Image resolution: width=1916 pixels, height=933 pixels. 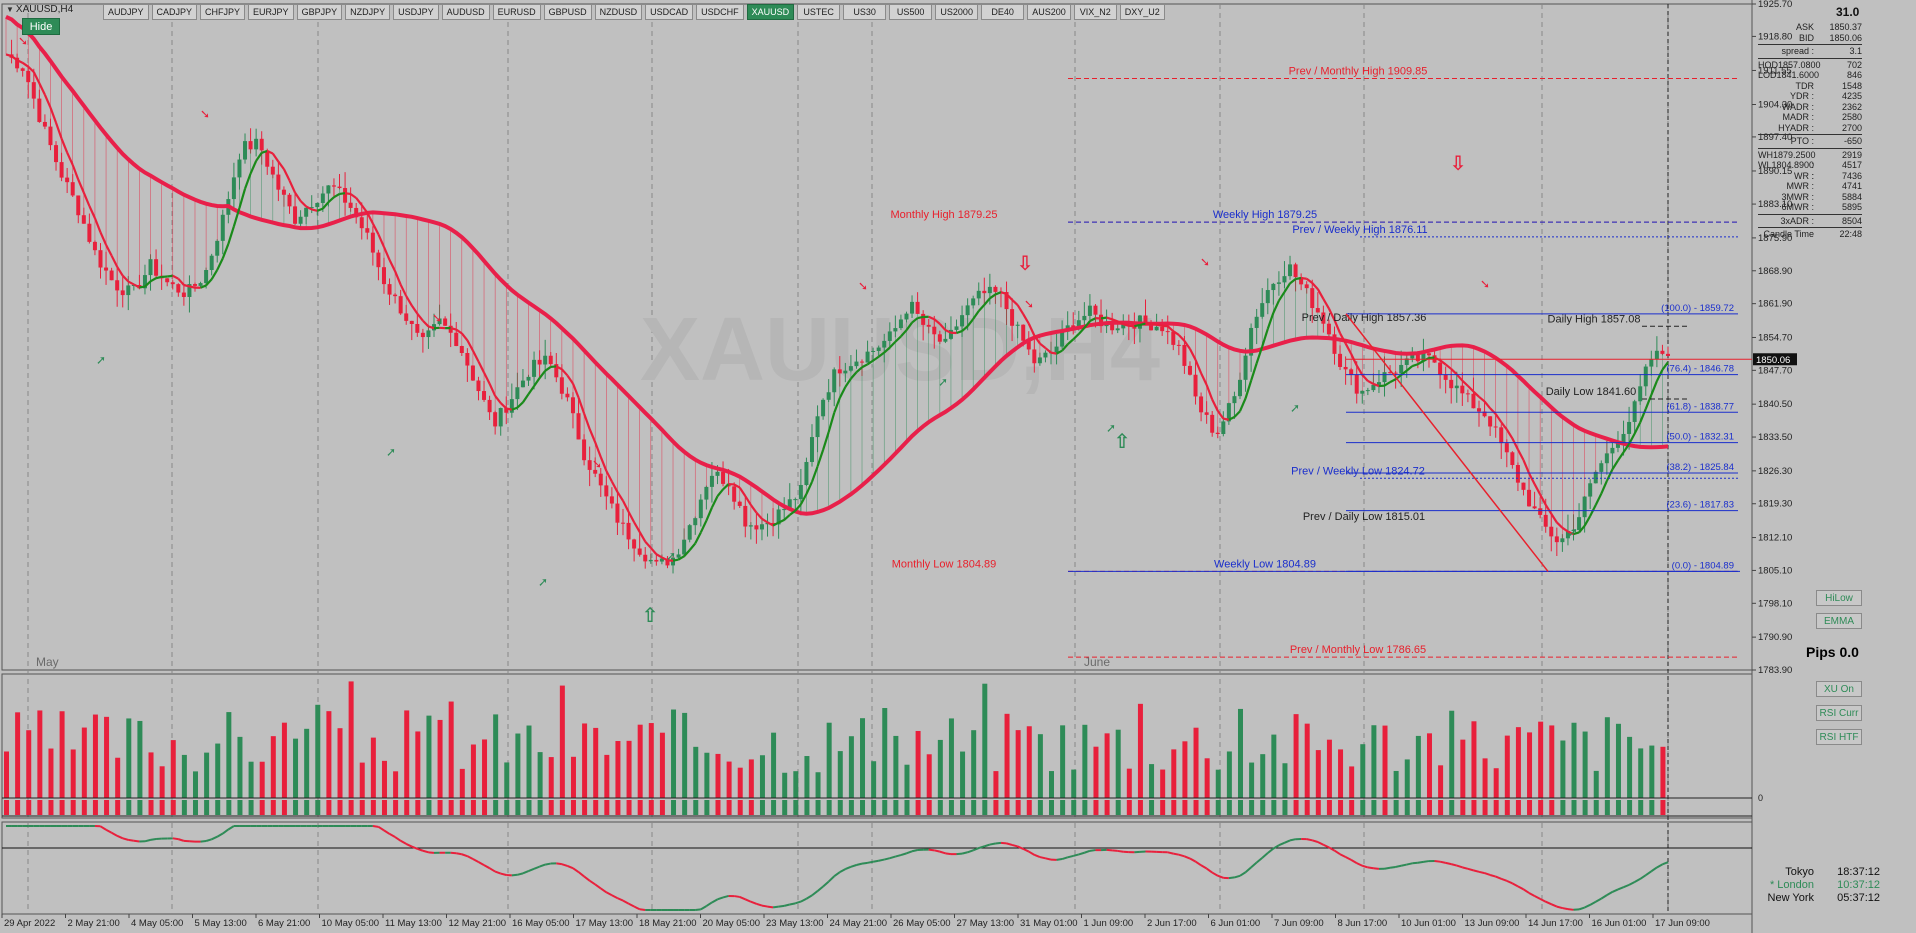 What do you see at coordinates (669, 12) in the screenshot?
I see `symbol-button-usdcad: USDCAD` at bounding box center [669, 12].